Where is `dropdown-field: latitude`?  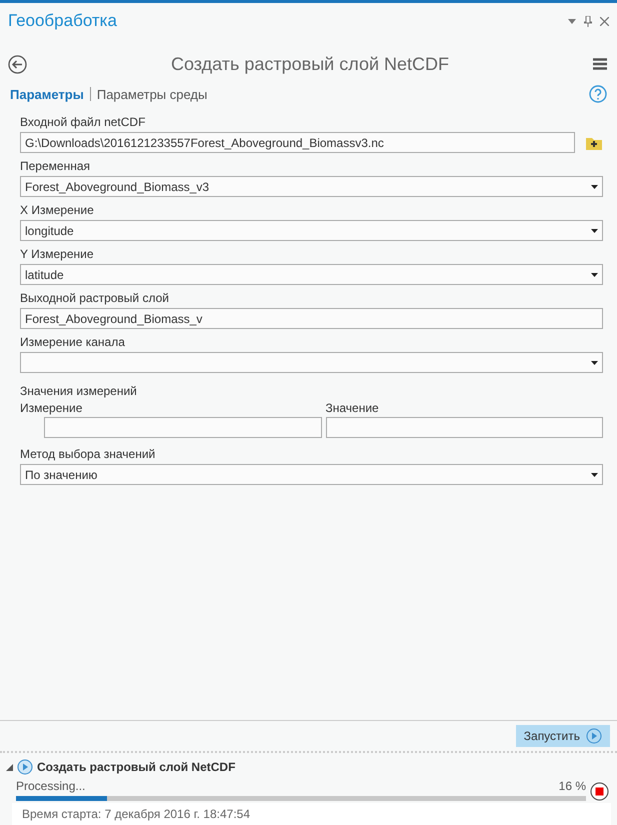
dropdown-field: latitude is located at coordinates (311, 274).